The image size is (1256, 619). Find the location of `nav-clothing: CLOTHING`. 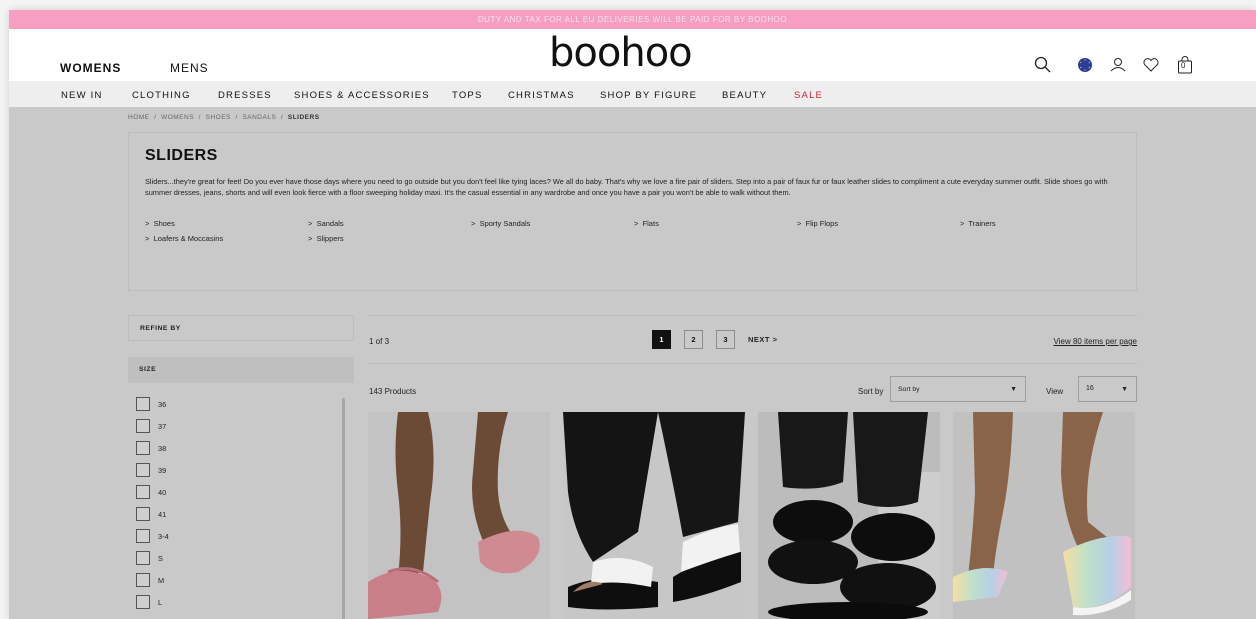

nav-clothing: CLOTHING is located at coordinates (161, 95).